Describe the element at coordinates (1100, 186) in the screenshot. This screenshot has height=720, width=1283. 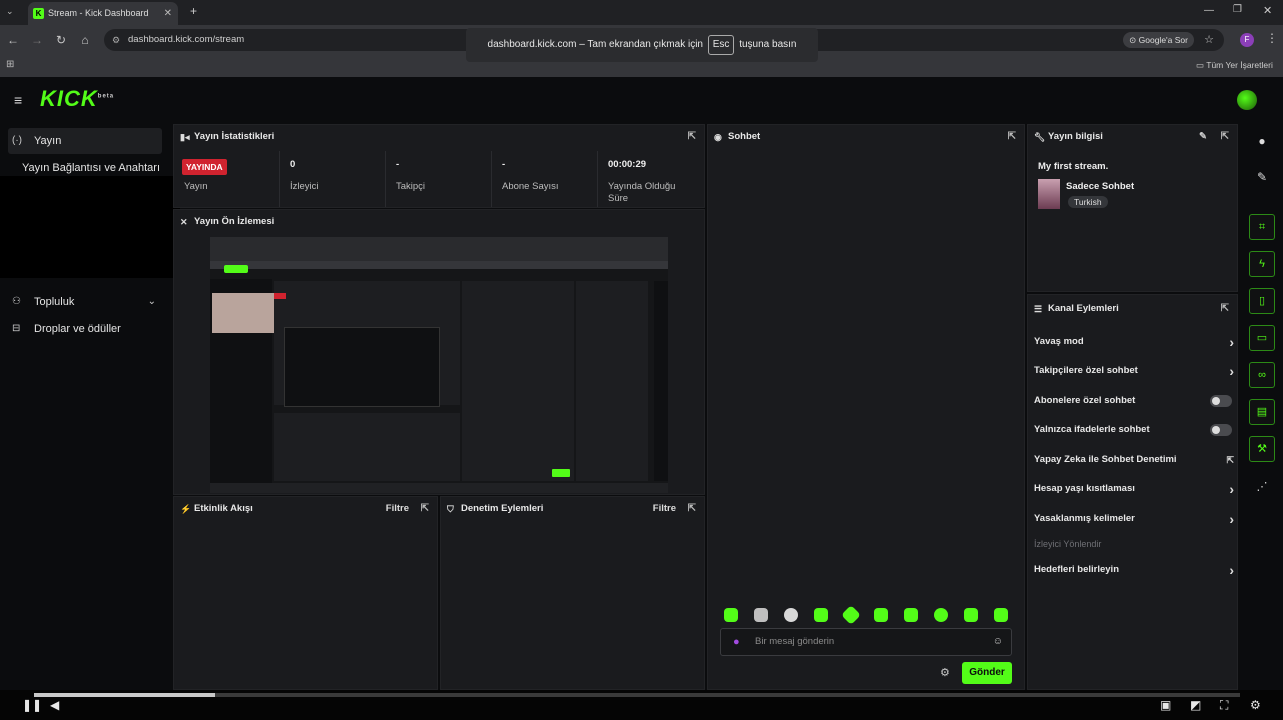
I see `category-name: Sadece Sohbet` at that location.